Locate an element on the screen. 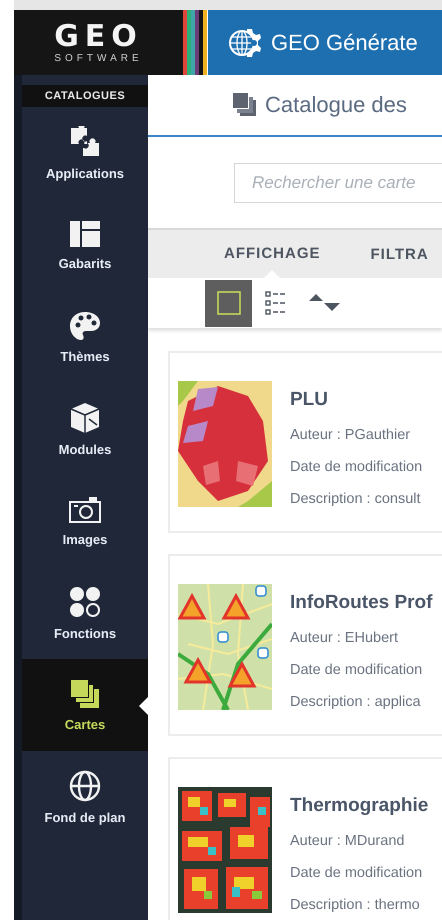 Image resolution: width=442 pixels, height=920 pixels. card-description: Description : thermo is located at coordinates (355, 905).